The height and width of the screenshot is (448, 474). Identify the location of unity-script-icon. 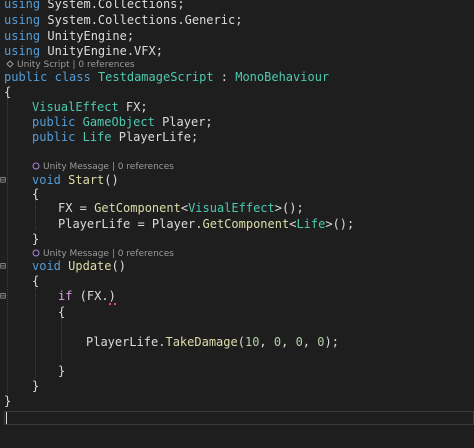
(10, 64).